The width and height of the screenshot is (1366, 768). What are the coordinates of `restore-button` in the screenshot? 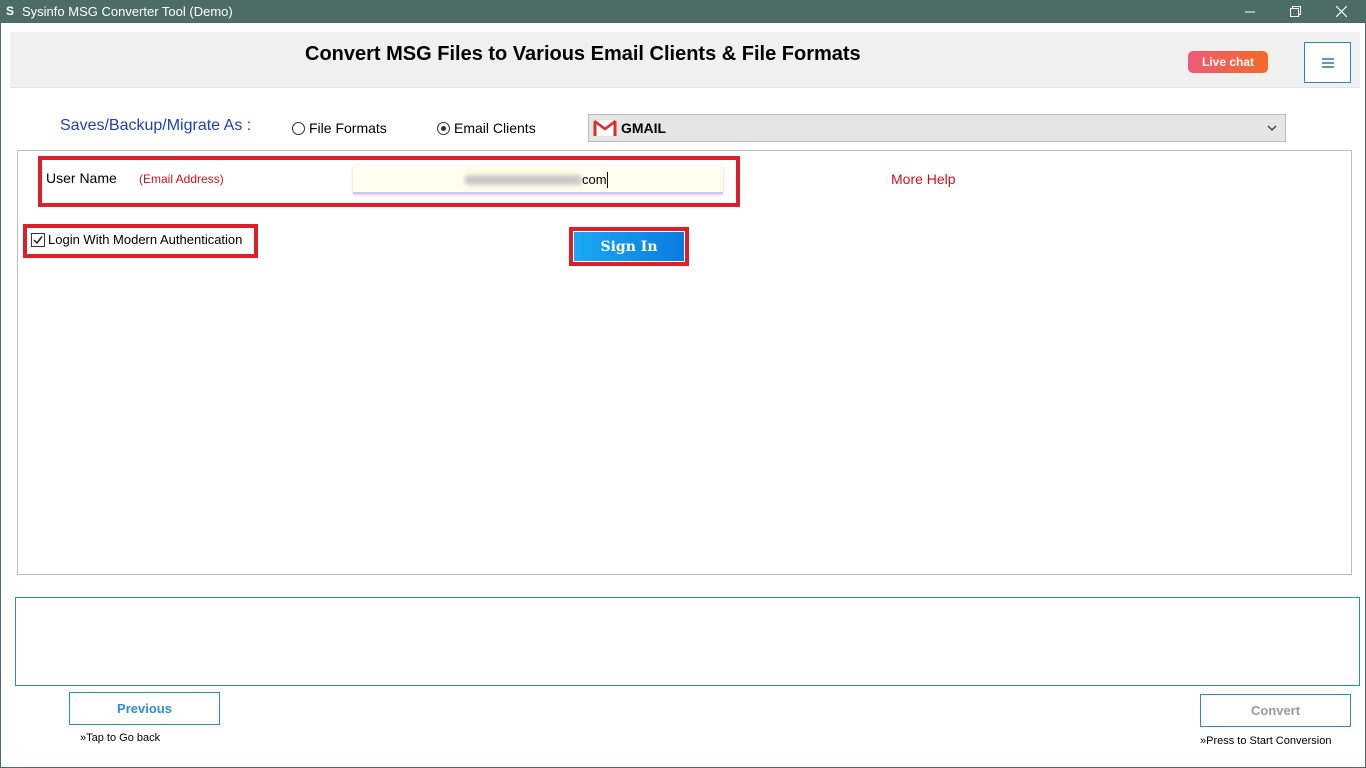 It's located at (1295, 11).